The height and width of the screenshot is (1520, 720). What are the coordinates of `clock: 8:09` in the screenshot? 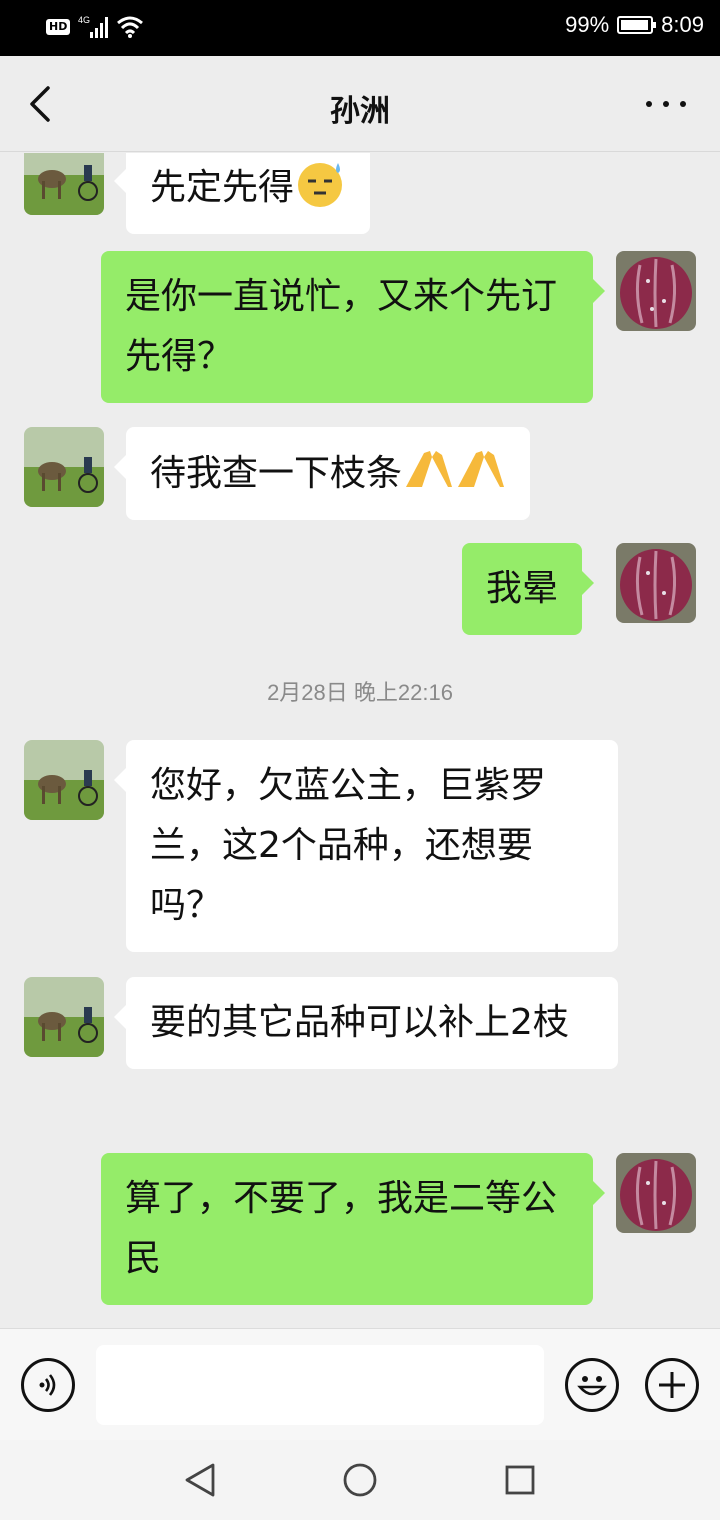 It's located at (682, 24).